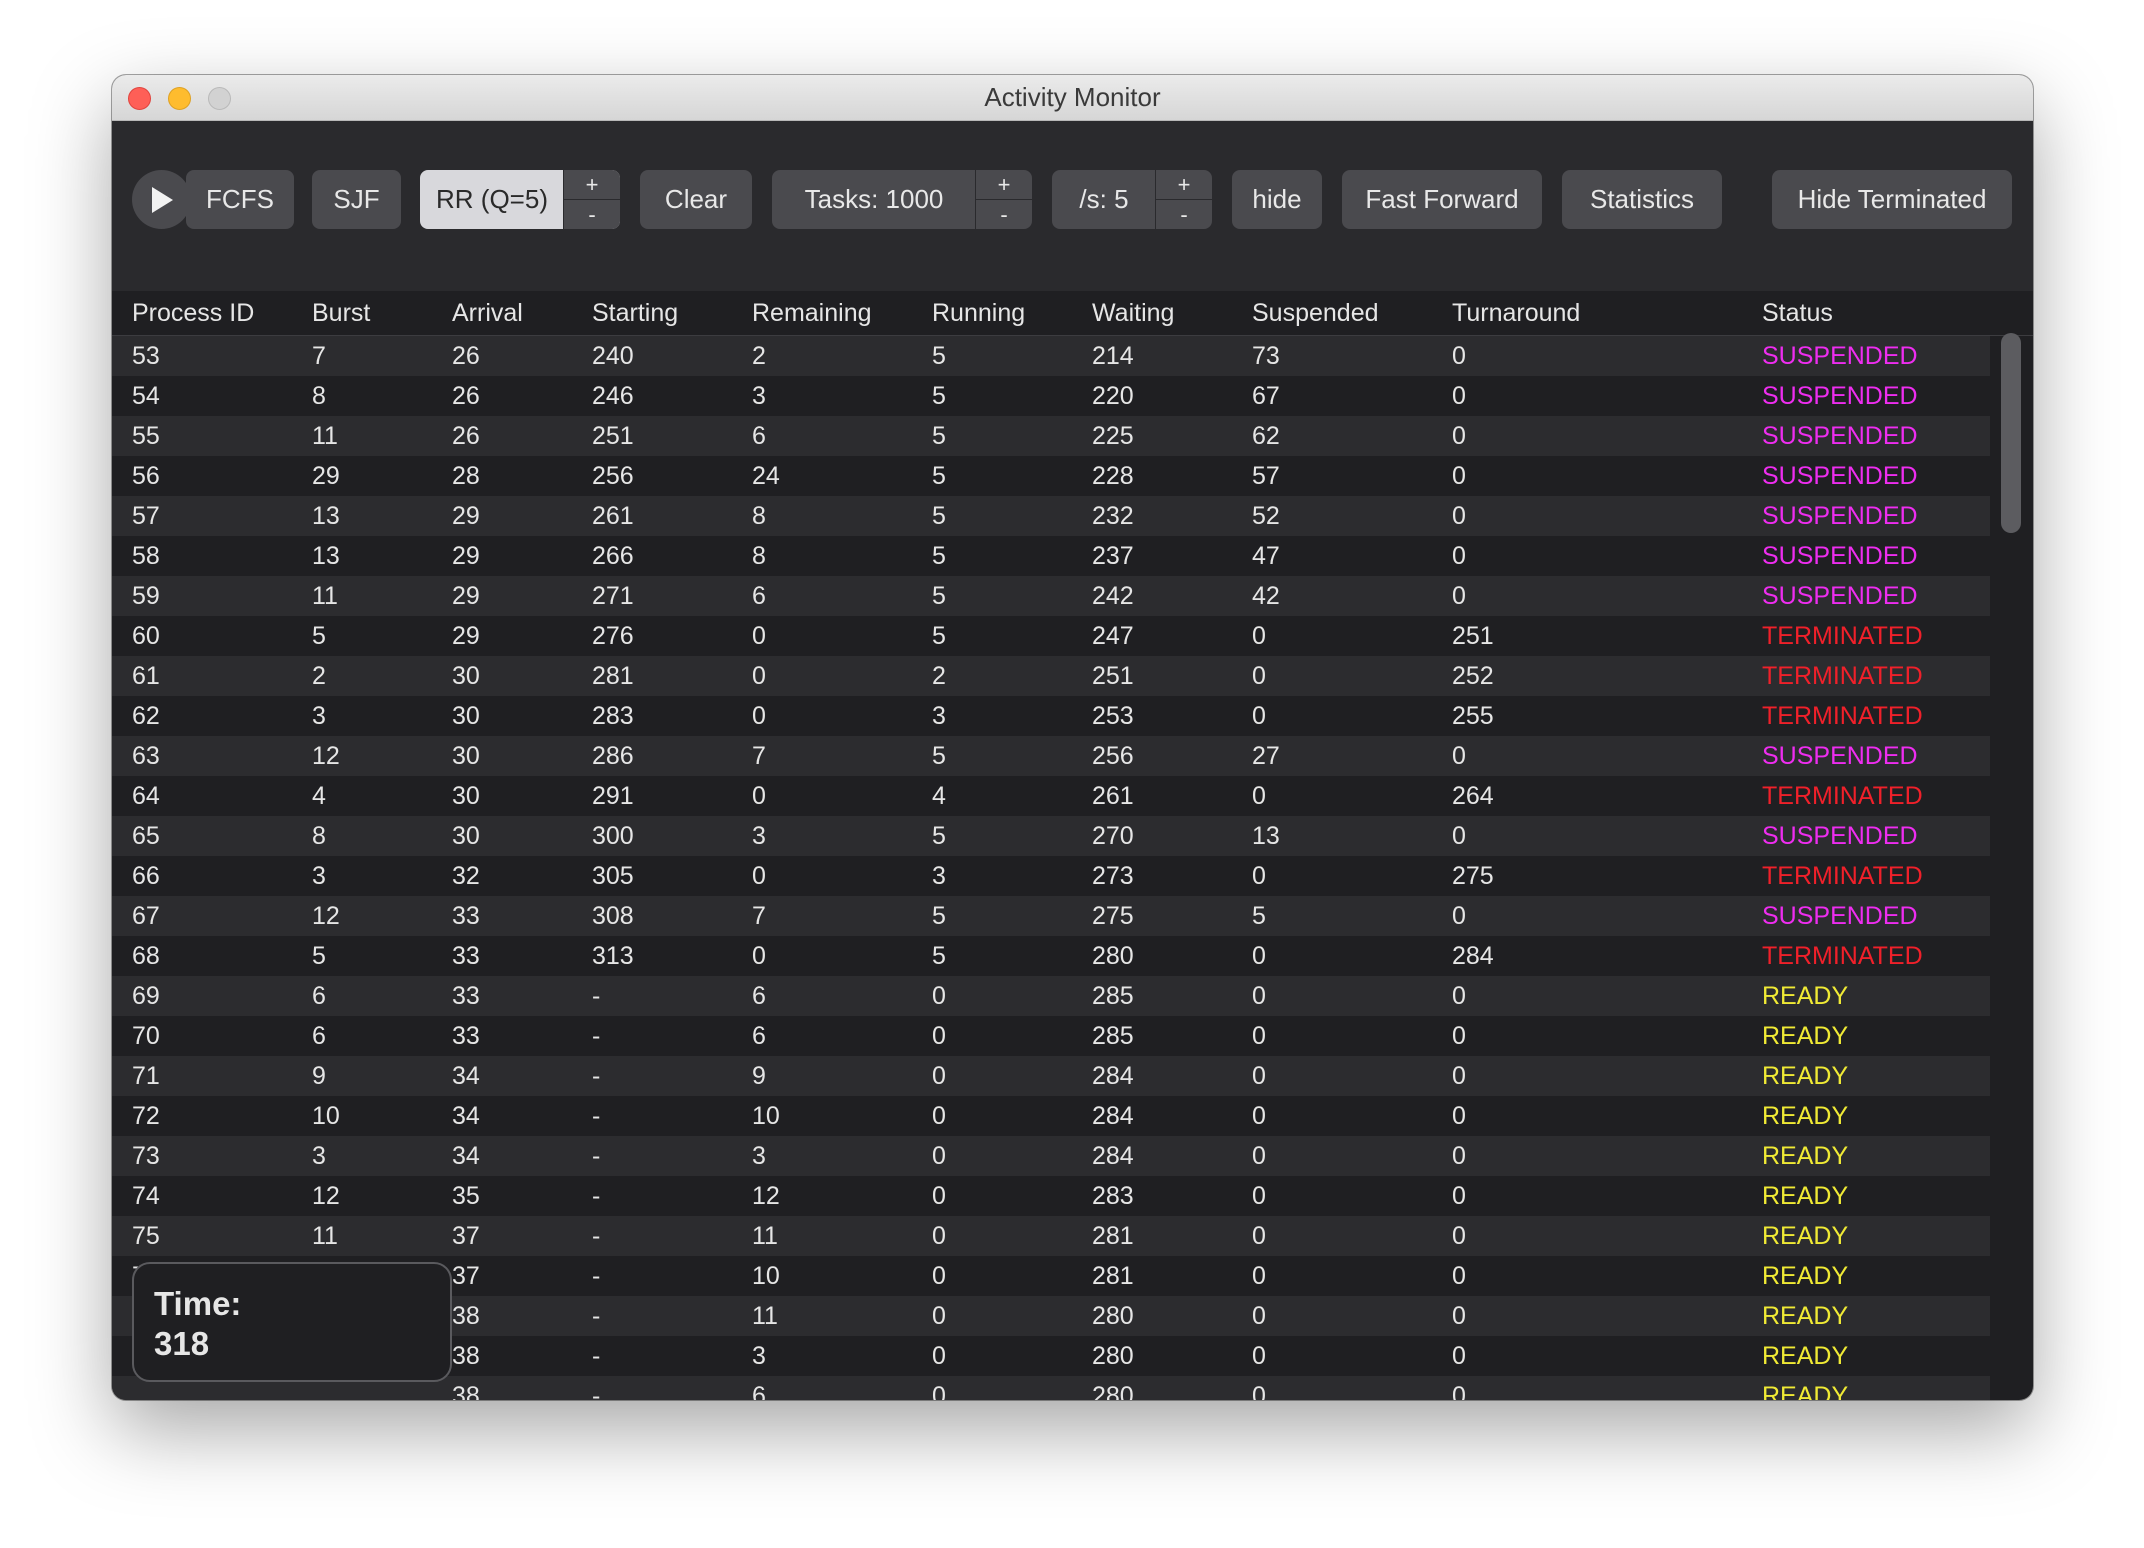  I want to click on table-row: 55 11 26 251 6 5 225 62 0 SUSPENDED, so click(1051, 436).